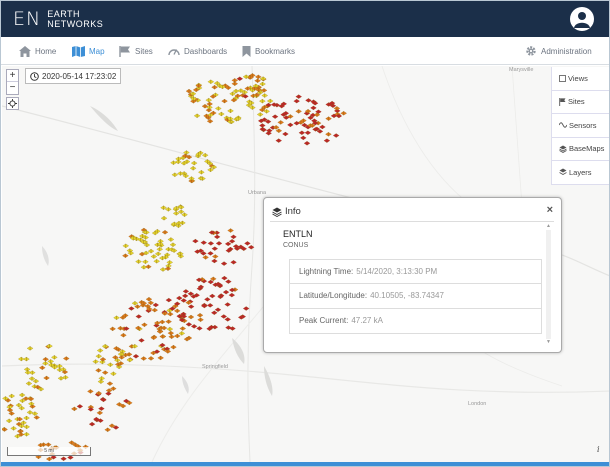 The image size is (610, 467). I want to click on side-item-sensors: Sensors, so click(580, 126).